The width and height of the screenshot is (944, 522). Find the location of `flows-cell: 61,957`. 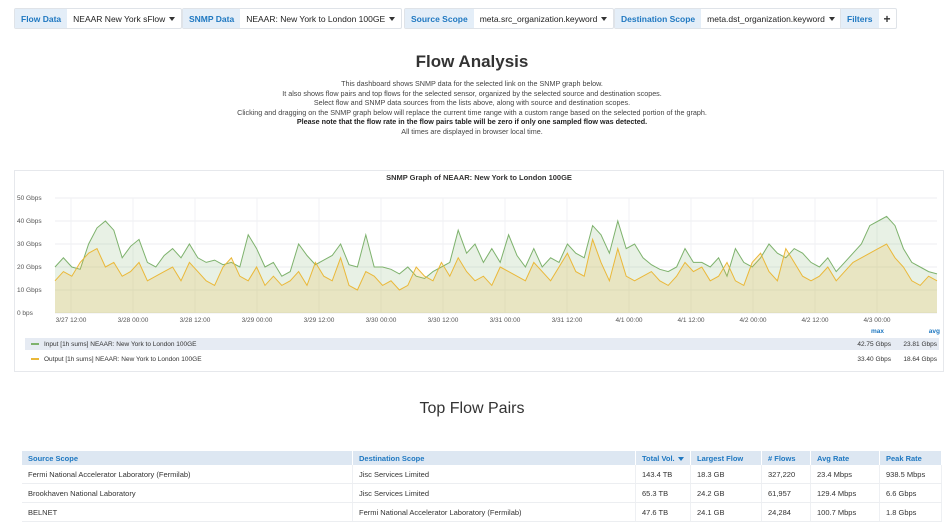

flows-cell: 61,957 is located at coordinates (786, 493).